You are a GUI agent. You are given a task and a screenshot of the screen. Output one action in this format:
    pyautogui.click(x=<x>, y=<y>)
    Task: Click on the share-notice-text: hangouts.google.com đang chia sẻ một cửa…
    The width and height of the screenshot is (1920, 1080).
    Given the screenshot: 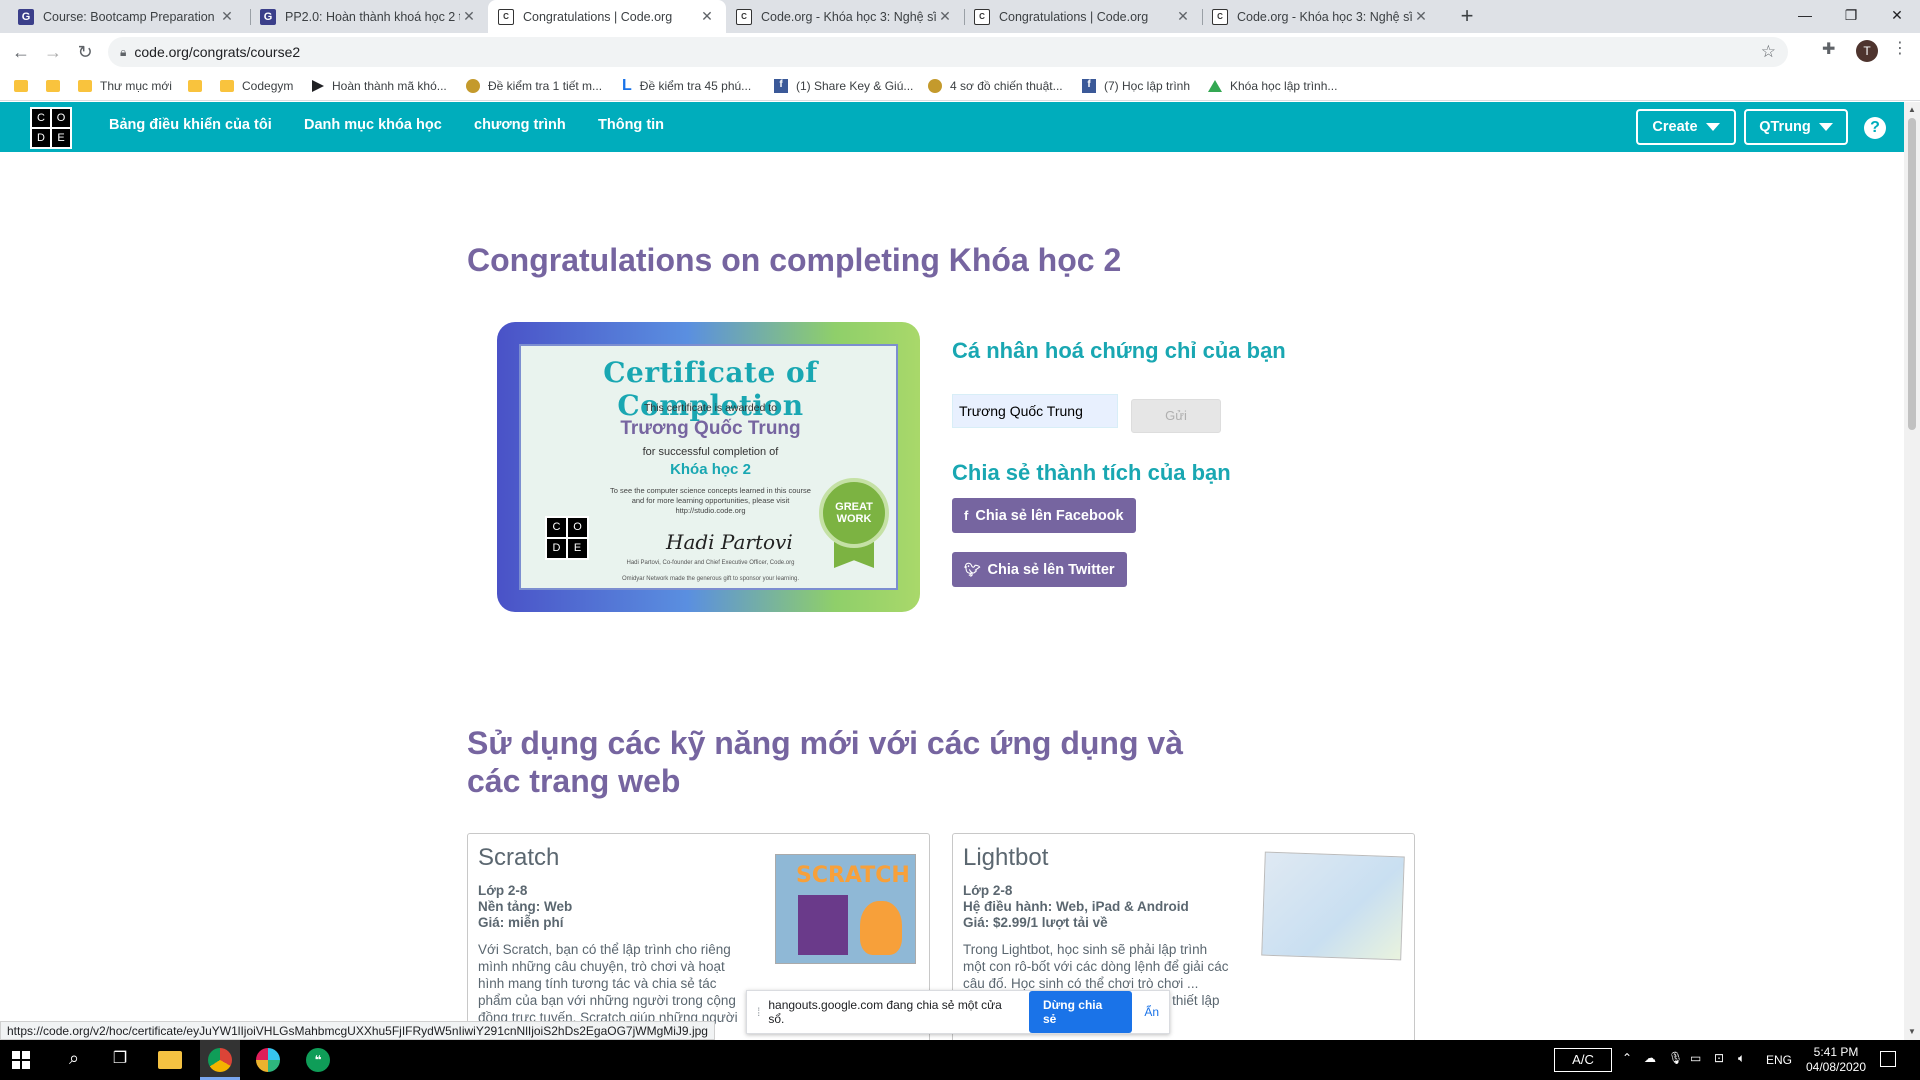 What is the action you would take?
    pyautogui.click(x=885, y=1012)
    